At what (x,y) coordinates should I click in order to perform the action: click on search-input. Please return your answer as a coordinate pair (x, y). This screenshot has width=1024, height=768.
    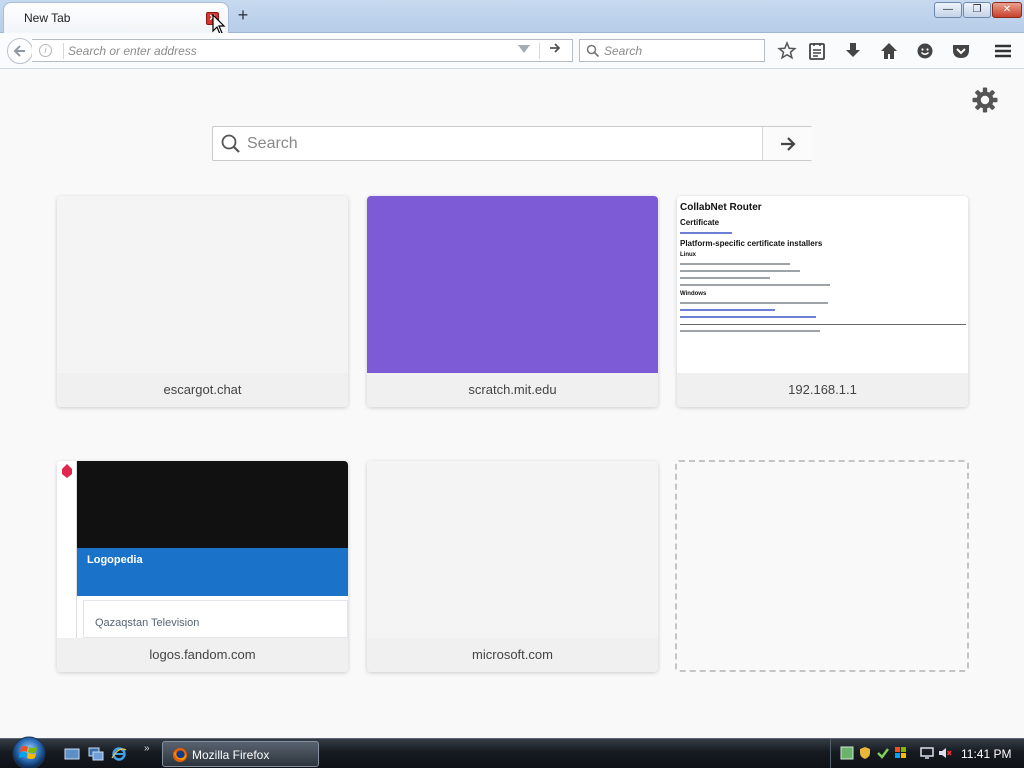
    Looking at the image, I should click on (681, 50).